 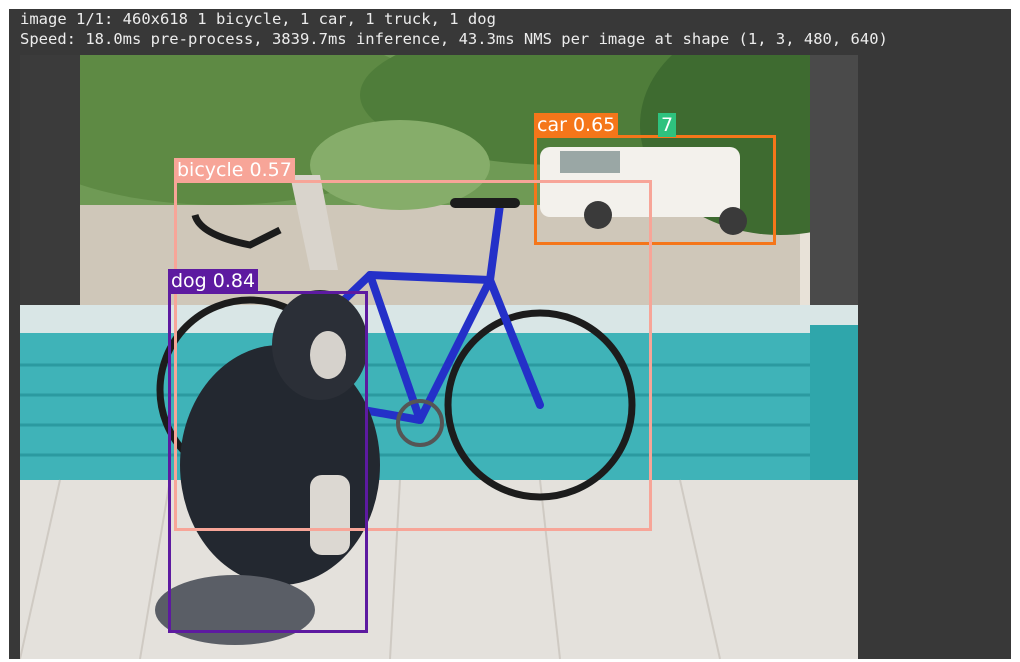 What do you see at coordinates (667, 125) in the screenshot?
I see `occluded-detection-label: 7` at bounding box center [667, 125].